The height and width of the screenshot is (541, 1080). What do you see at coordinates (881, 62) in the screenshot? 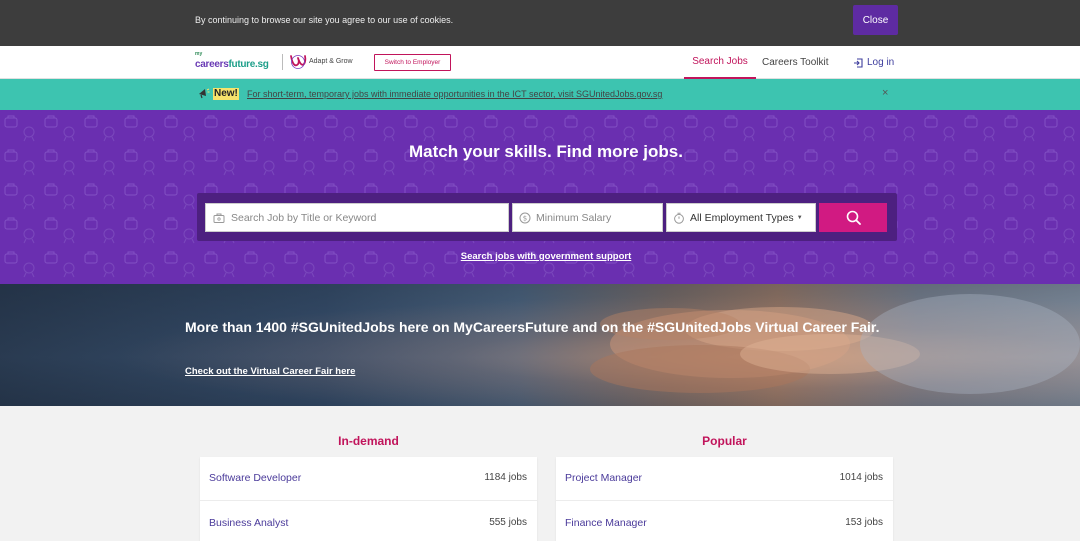
I see `login-label: Log in` at bounding box center [881, 62].